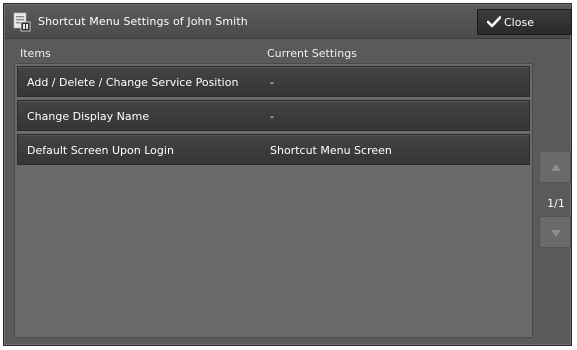 Image resolution: width=577 pixels, height=350 pixels. Describe the element at coordinates (556, 203) in the screenshot. I see `page-indicator: 1/1` at that location.